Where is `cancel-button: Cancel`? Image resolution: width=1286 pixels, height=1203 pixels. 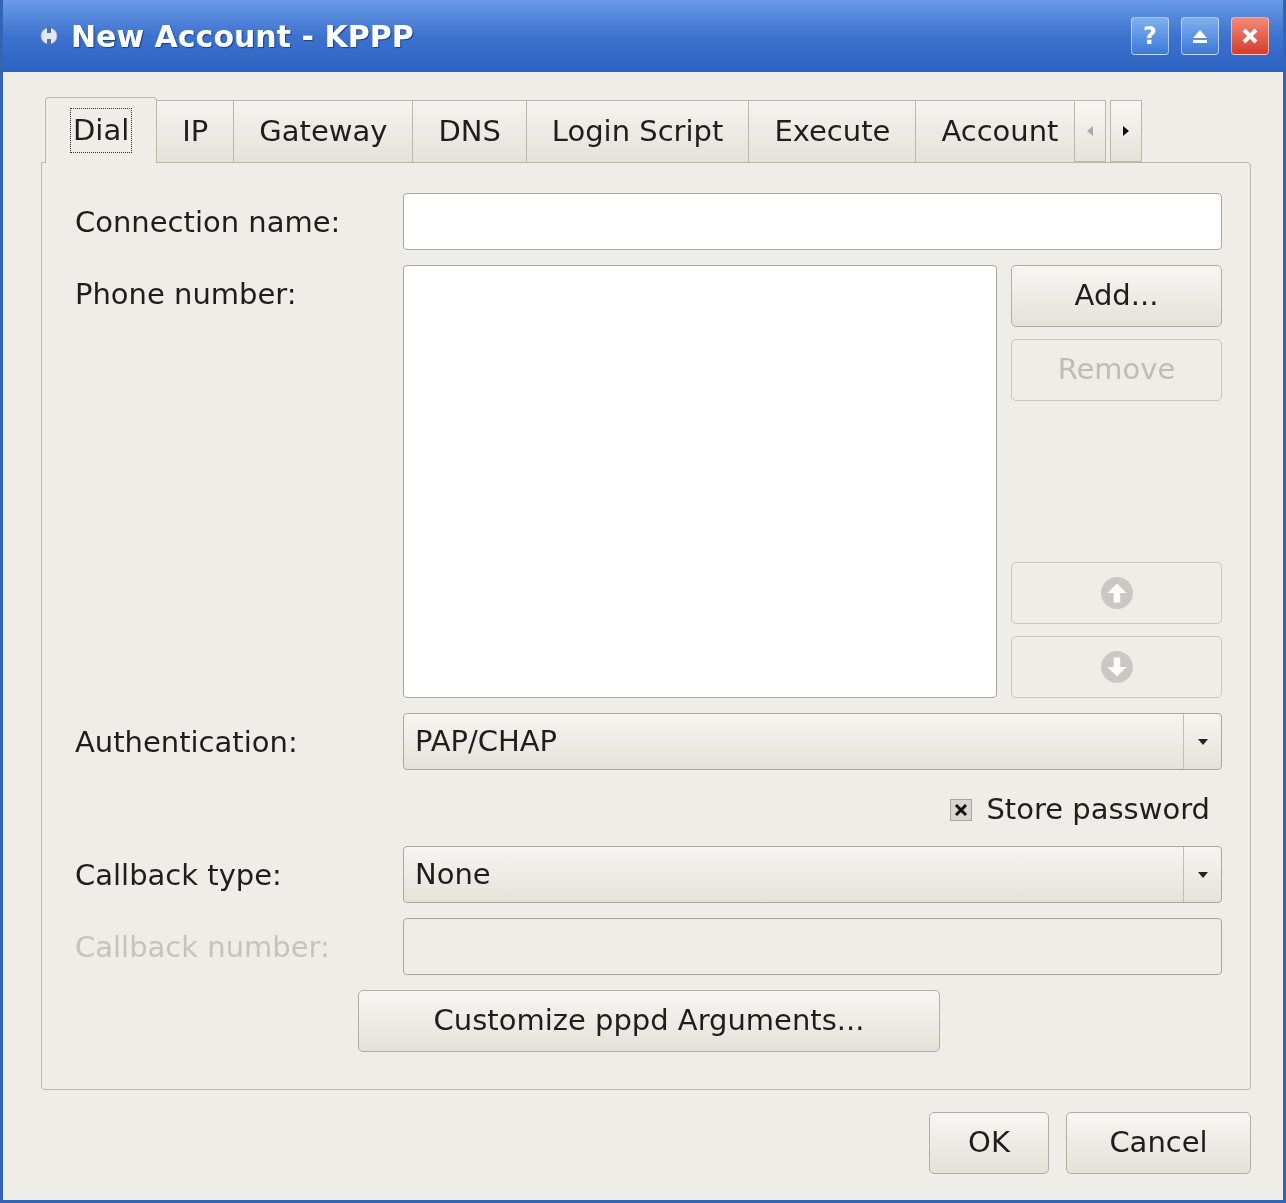 cancel-button: Cancel is located at coordinates (1158, 1143).